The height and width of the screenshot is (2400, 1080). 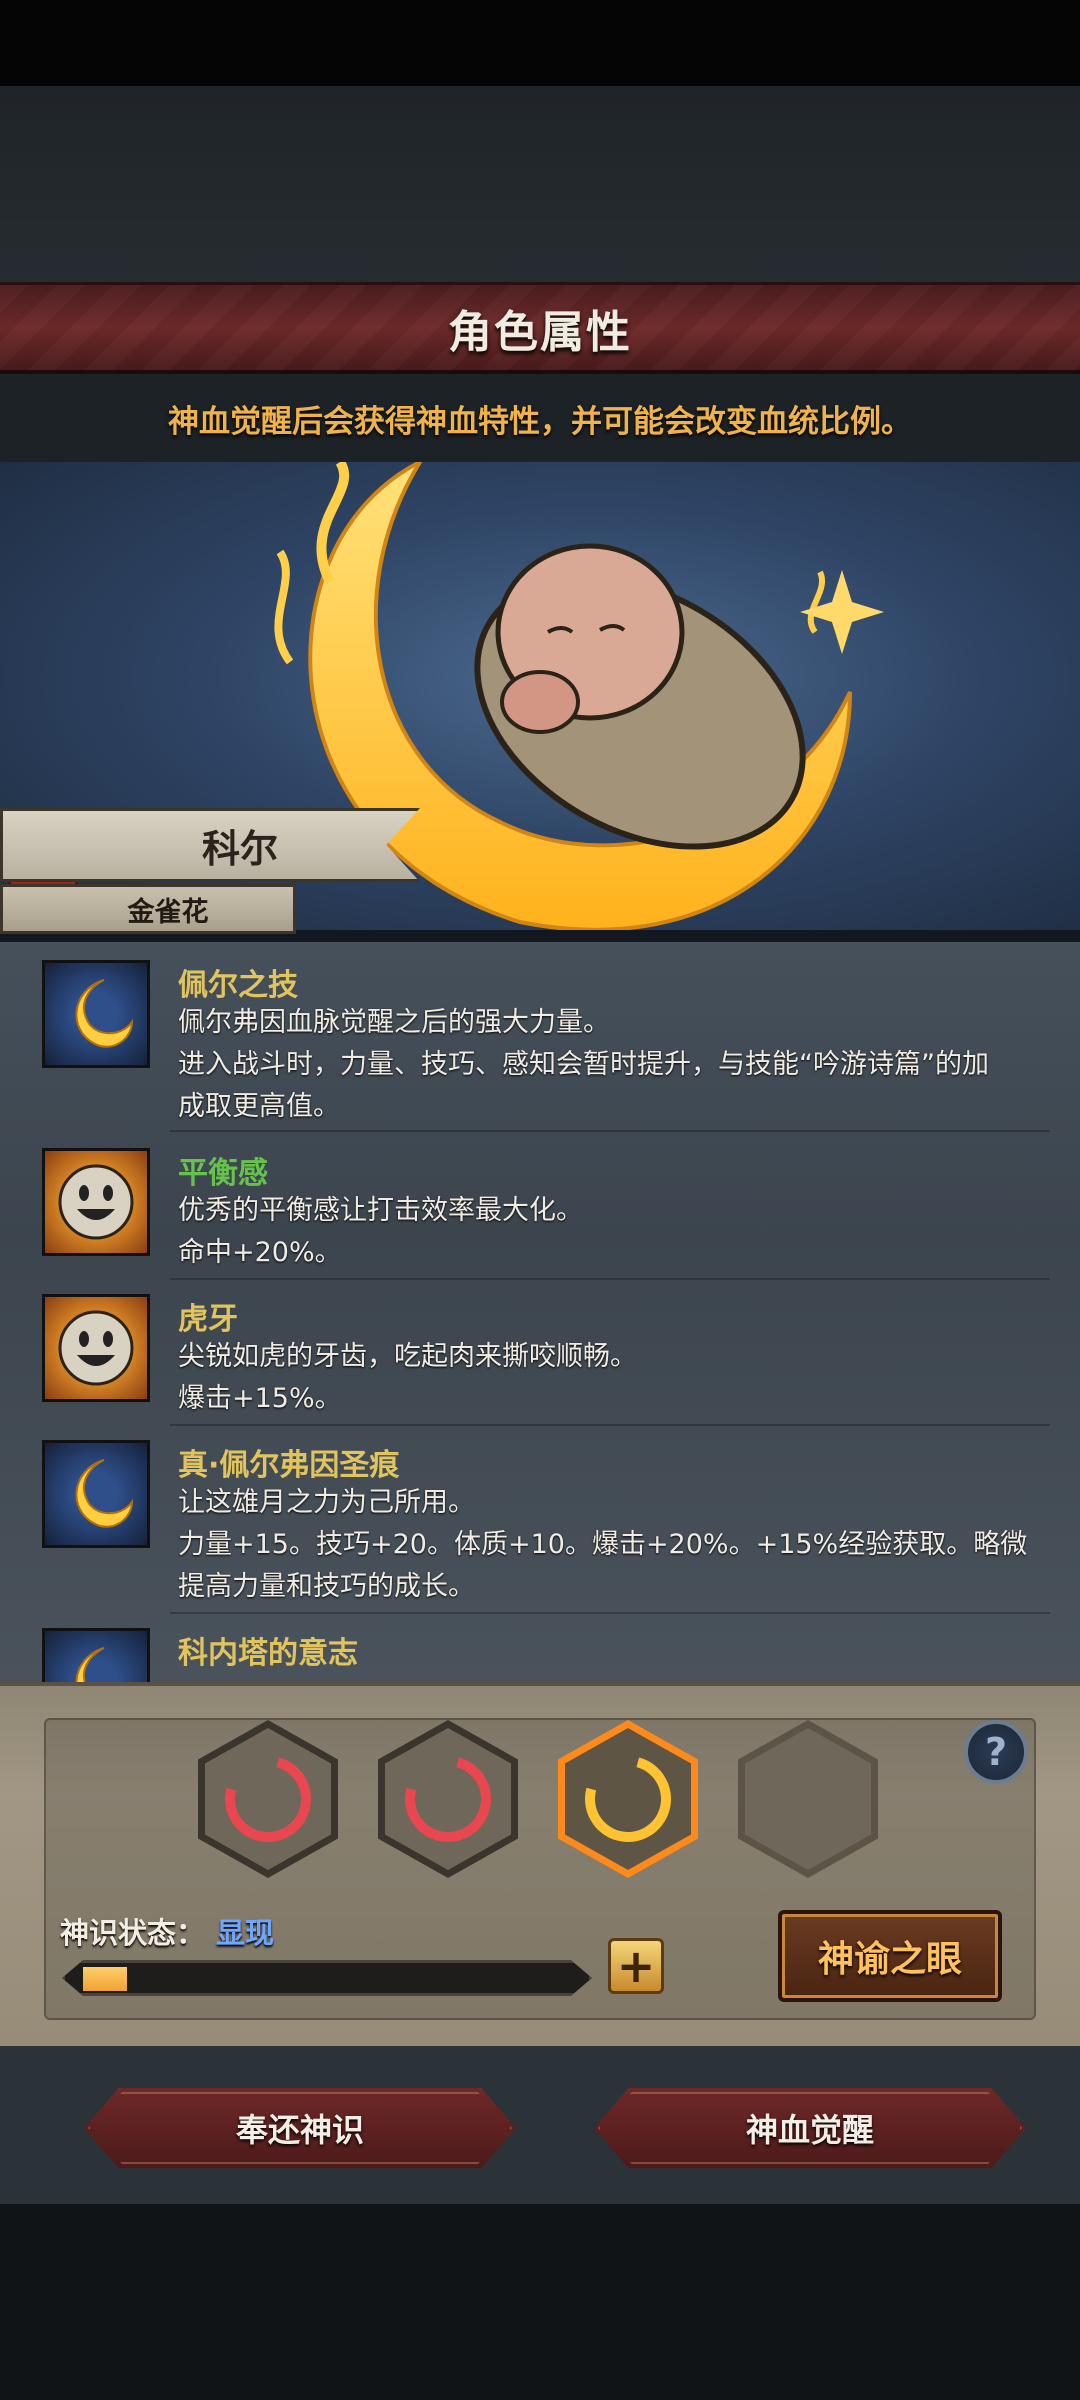 What do you see at coordinates (628, 1799) in the screenshot?
I see `gold-crescent-icon` at bounding box center [628, 1799].